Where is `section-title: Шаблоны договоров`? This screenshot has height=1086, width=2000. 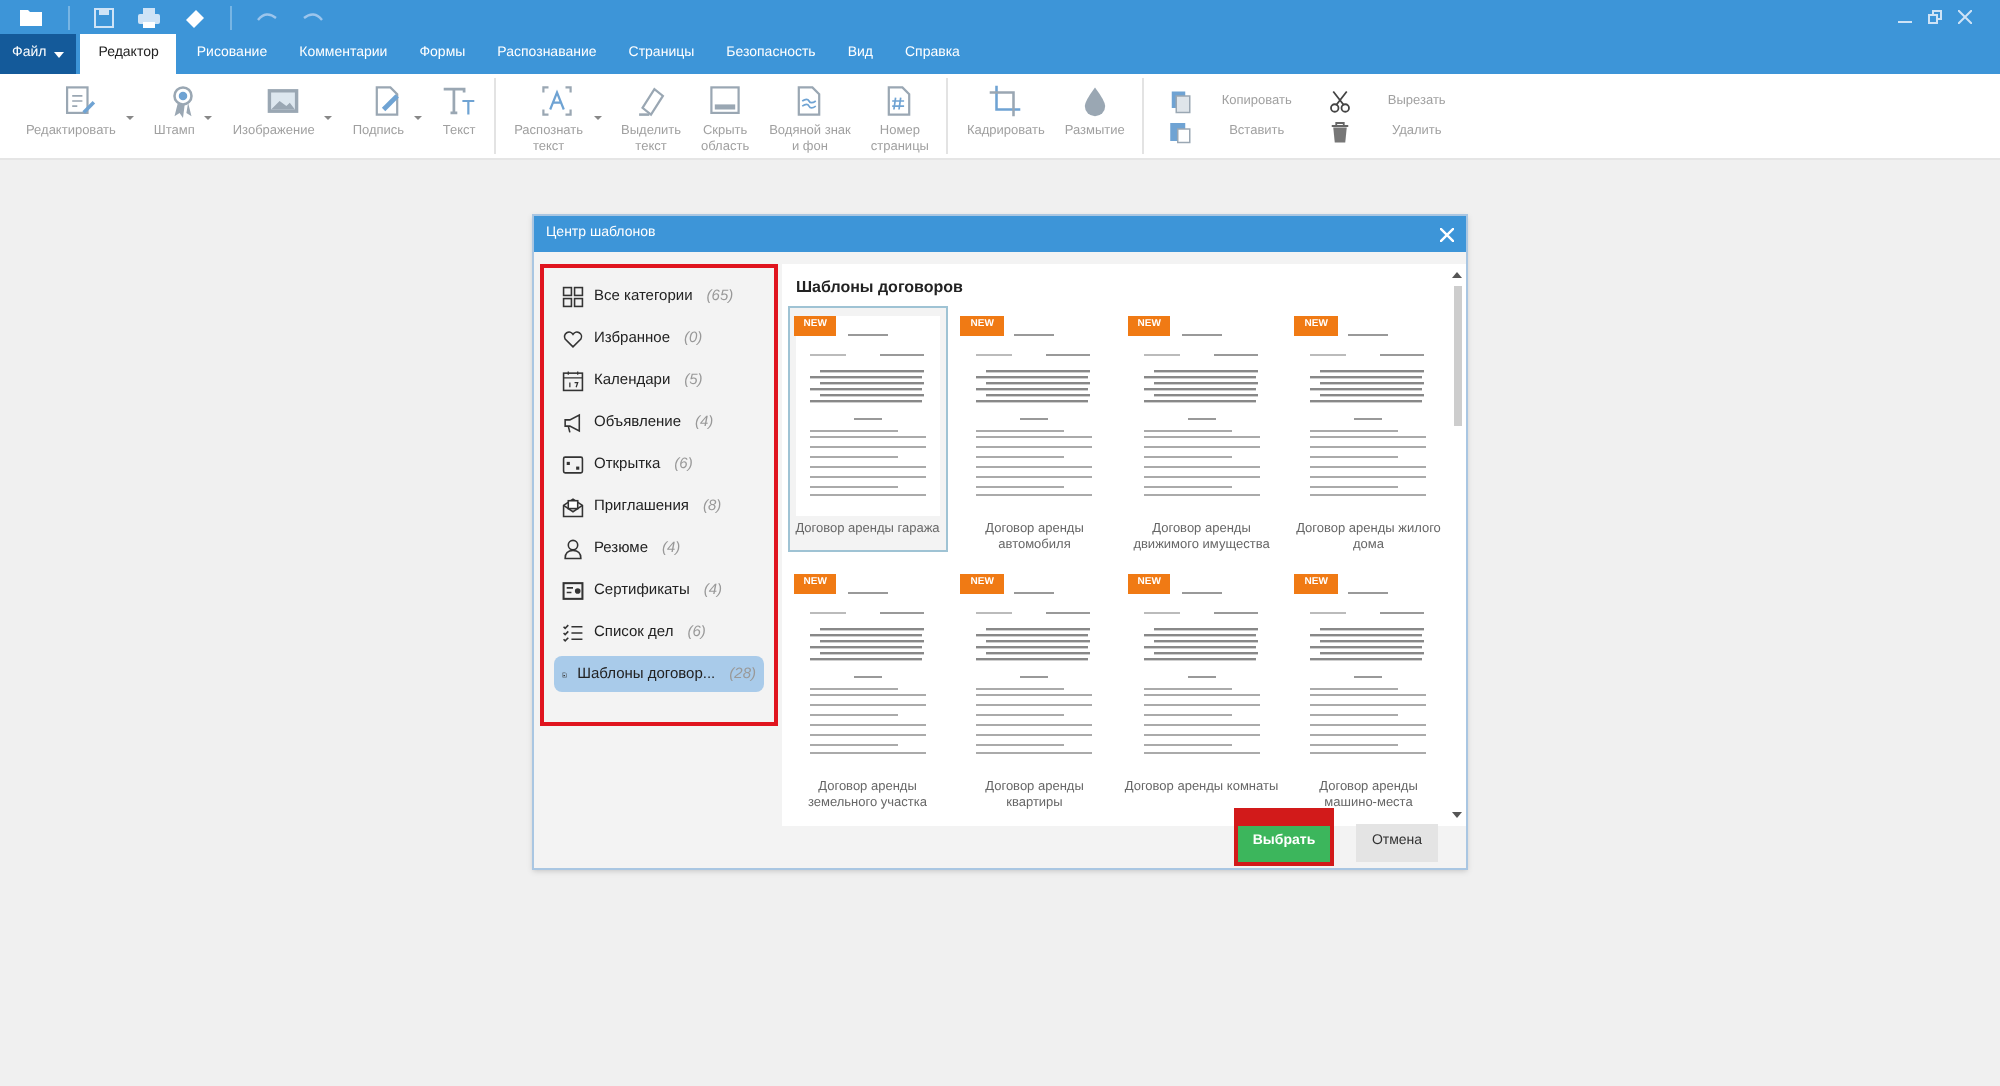 section-title: Шаблоны договоров is located at coordinates (879, 288).